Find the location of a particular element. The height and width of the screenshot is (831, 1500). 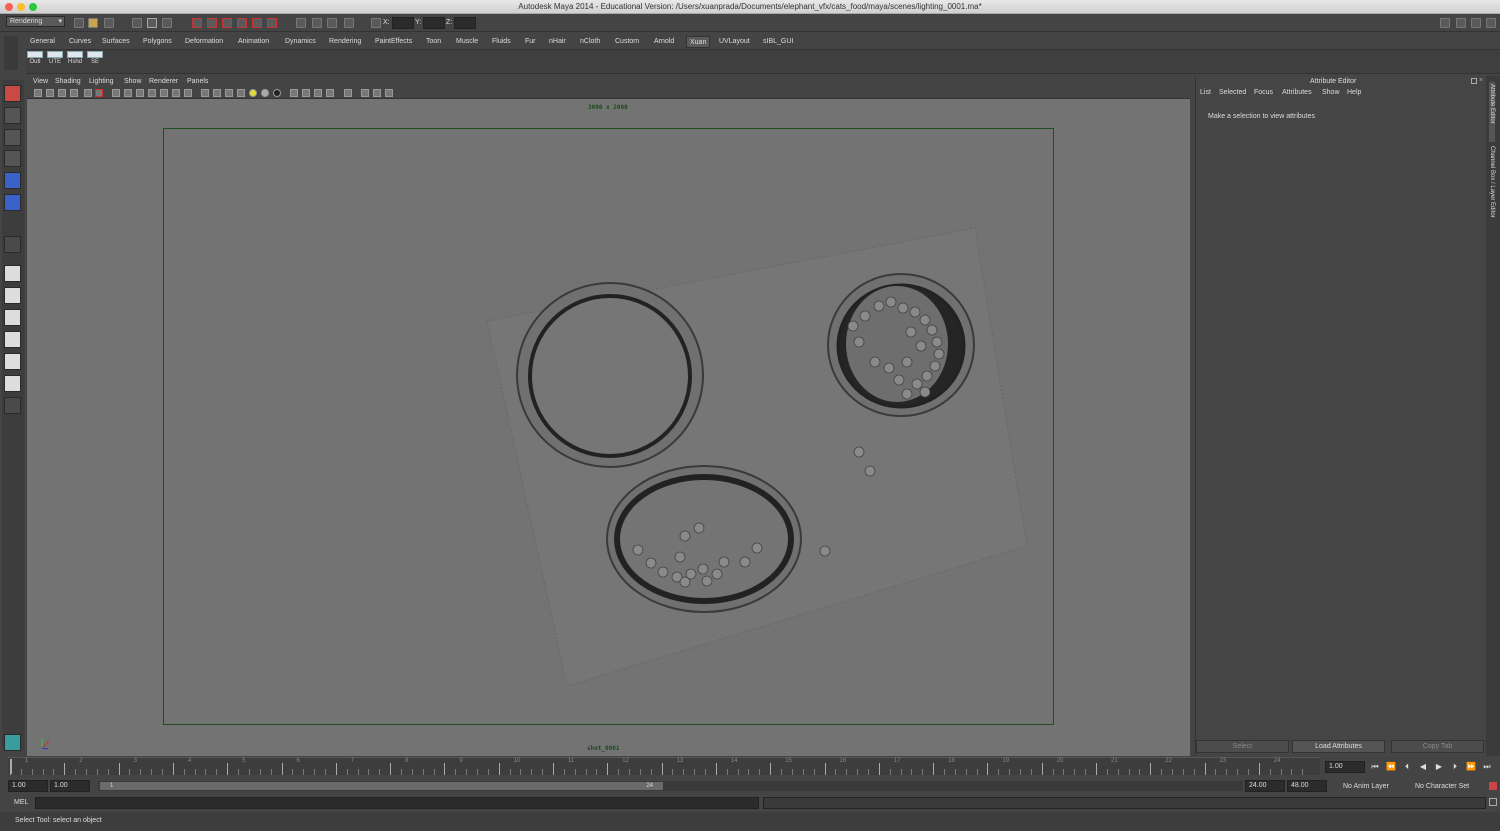

tab-general: General is located at coordinates (42, 42).